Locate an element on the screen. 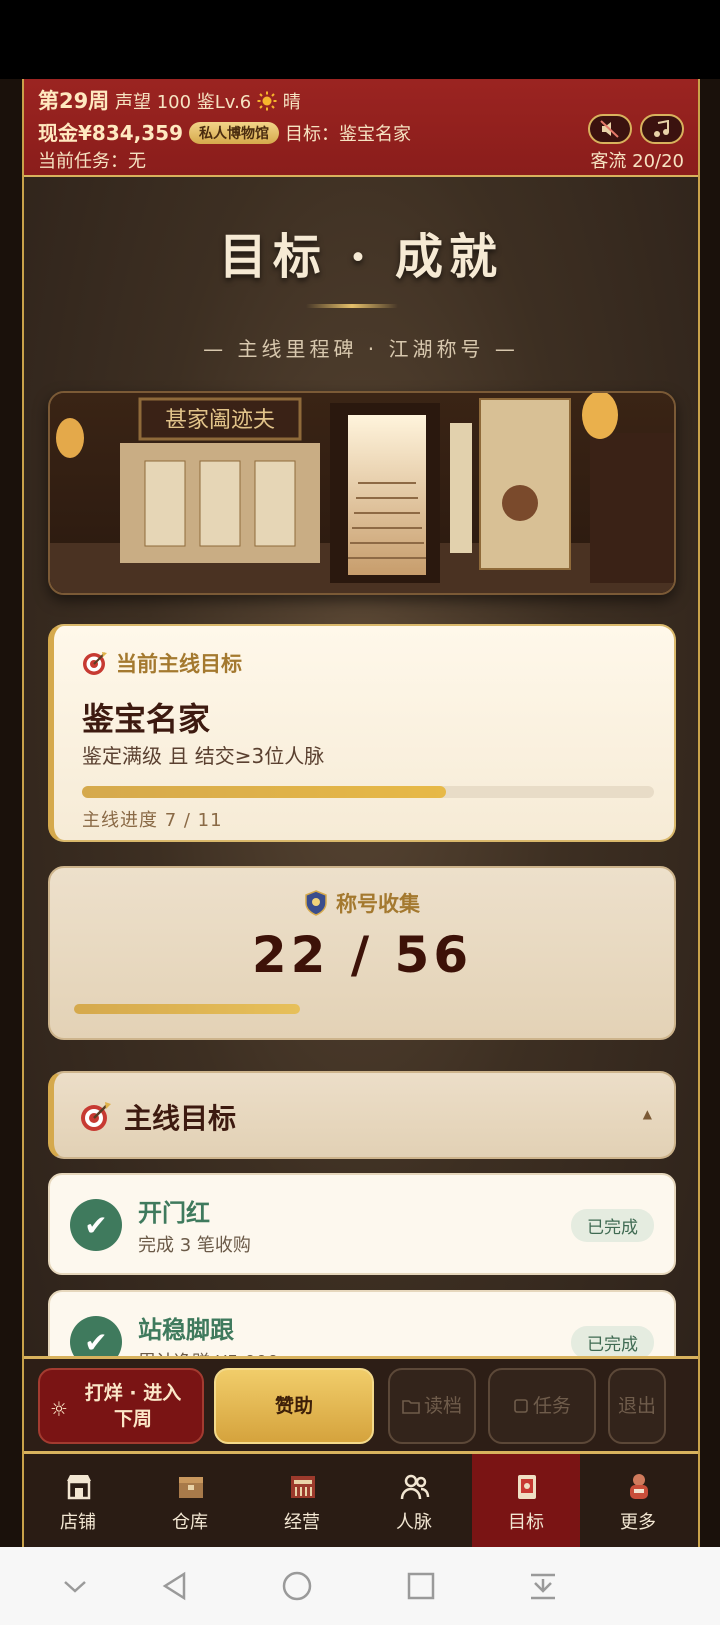 Image resolution: width=720 pixels, height=1625 pixels. back-icon is located at coordinates (175, 1586).